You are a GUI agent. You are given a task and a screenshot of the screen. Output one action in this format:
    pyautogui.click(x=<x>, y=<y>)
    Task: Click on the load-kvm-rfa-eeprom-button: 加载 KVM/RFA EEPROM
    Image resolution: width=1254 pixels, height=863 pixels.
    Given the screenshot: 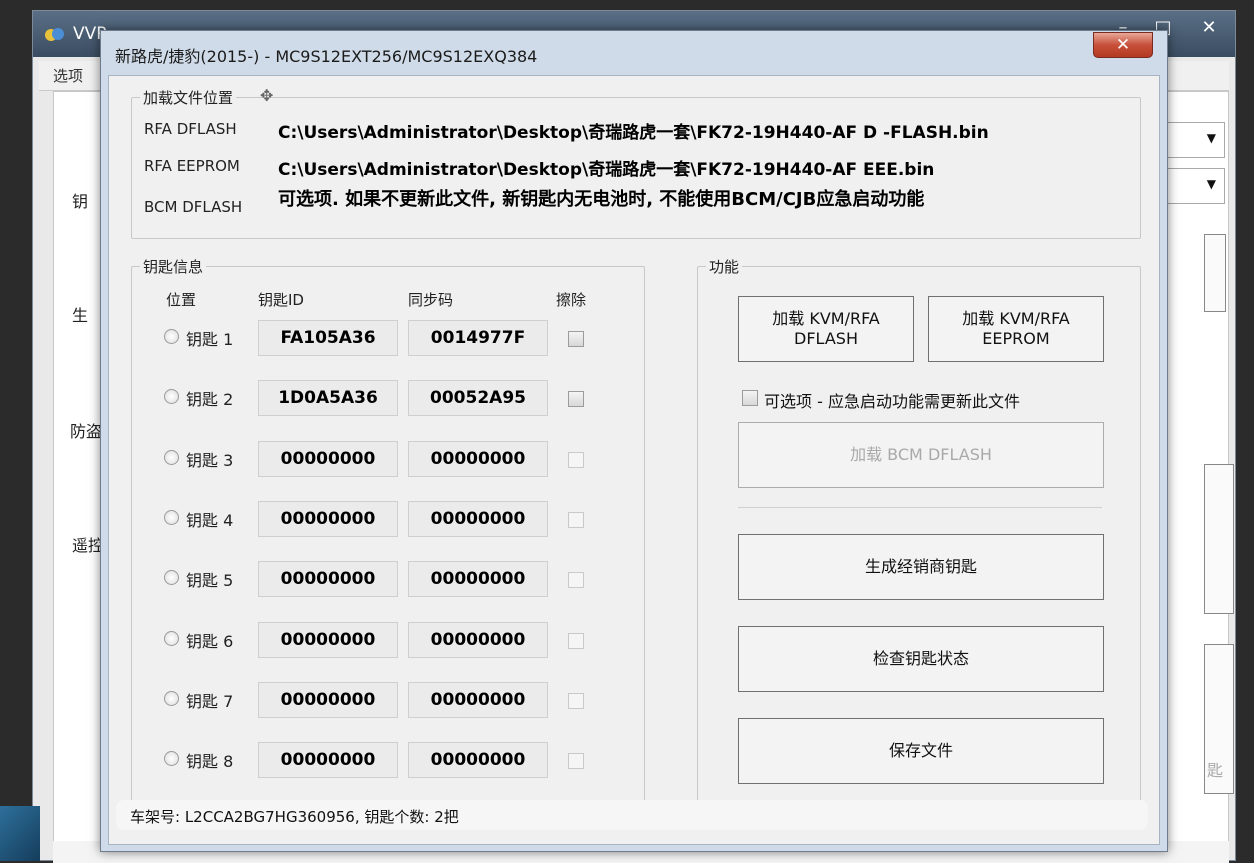 What is the action you would take?
    pyautogui.click(x=1016, y=329)
    